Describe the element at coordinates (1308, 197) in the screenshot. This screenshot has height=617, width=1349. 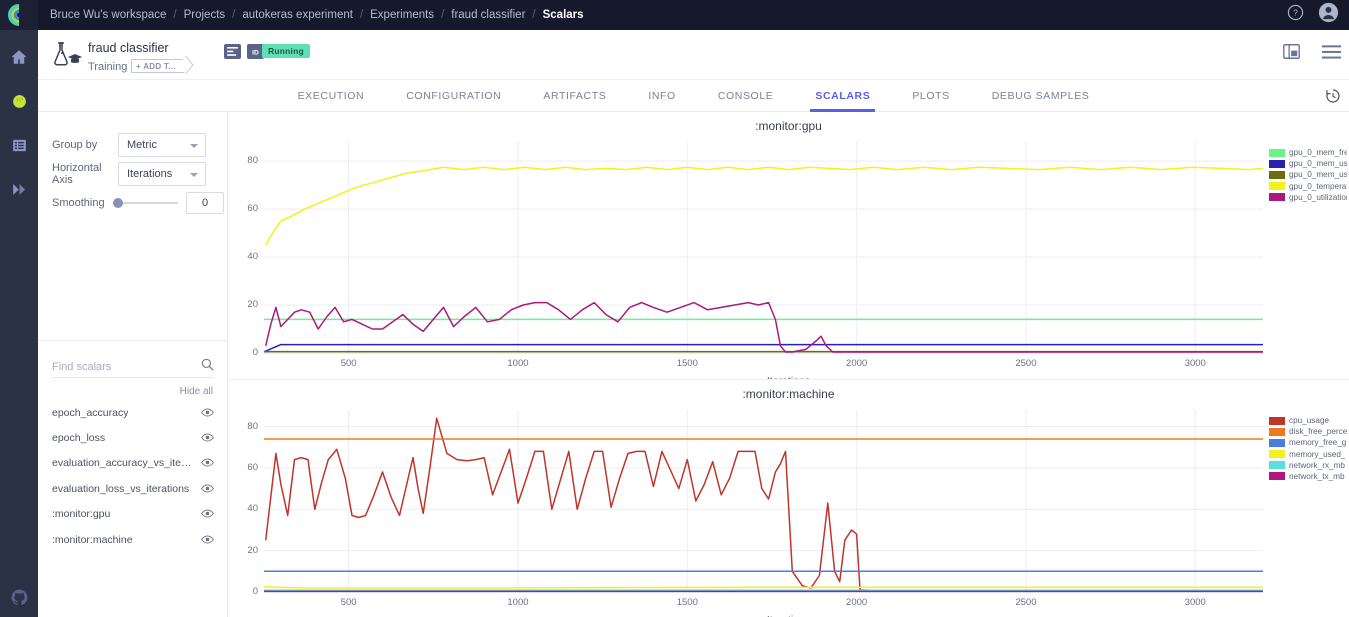
I see `legend-item: gpu_0_utilization` at that location.